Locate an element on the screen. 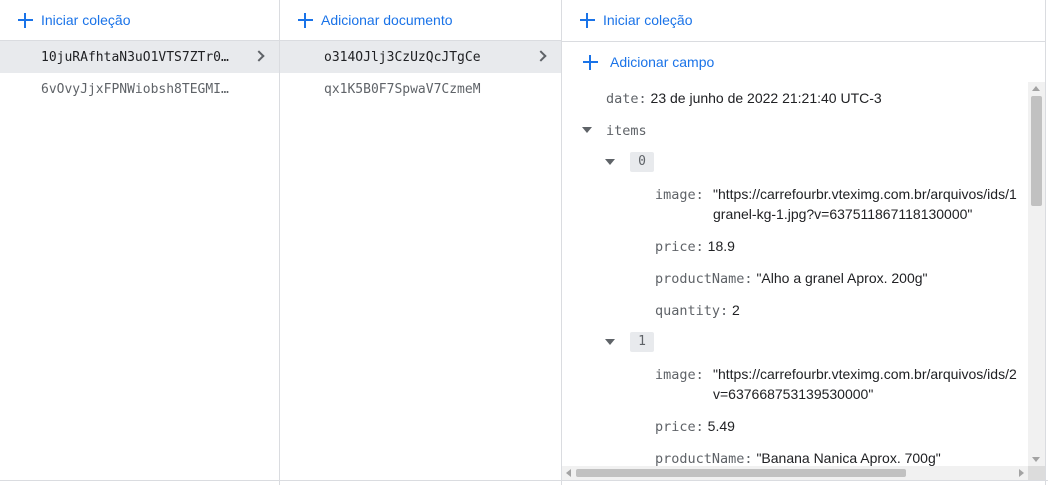  field-price: price: 18.9 is located at coordinates (695, 246).